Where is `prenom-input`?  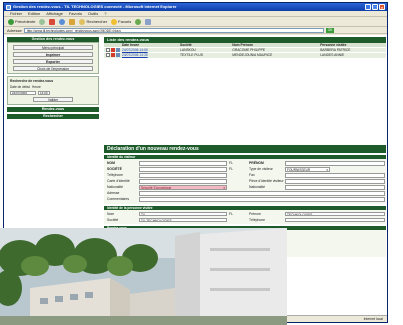 prenom-input is located at coordinates (335, 163).